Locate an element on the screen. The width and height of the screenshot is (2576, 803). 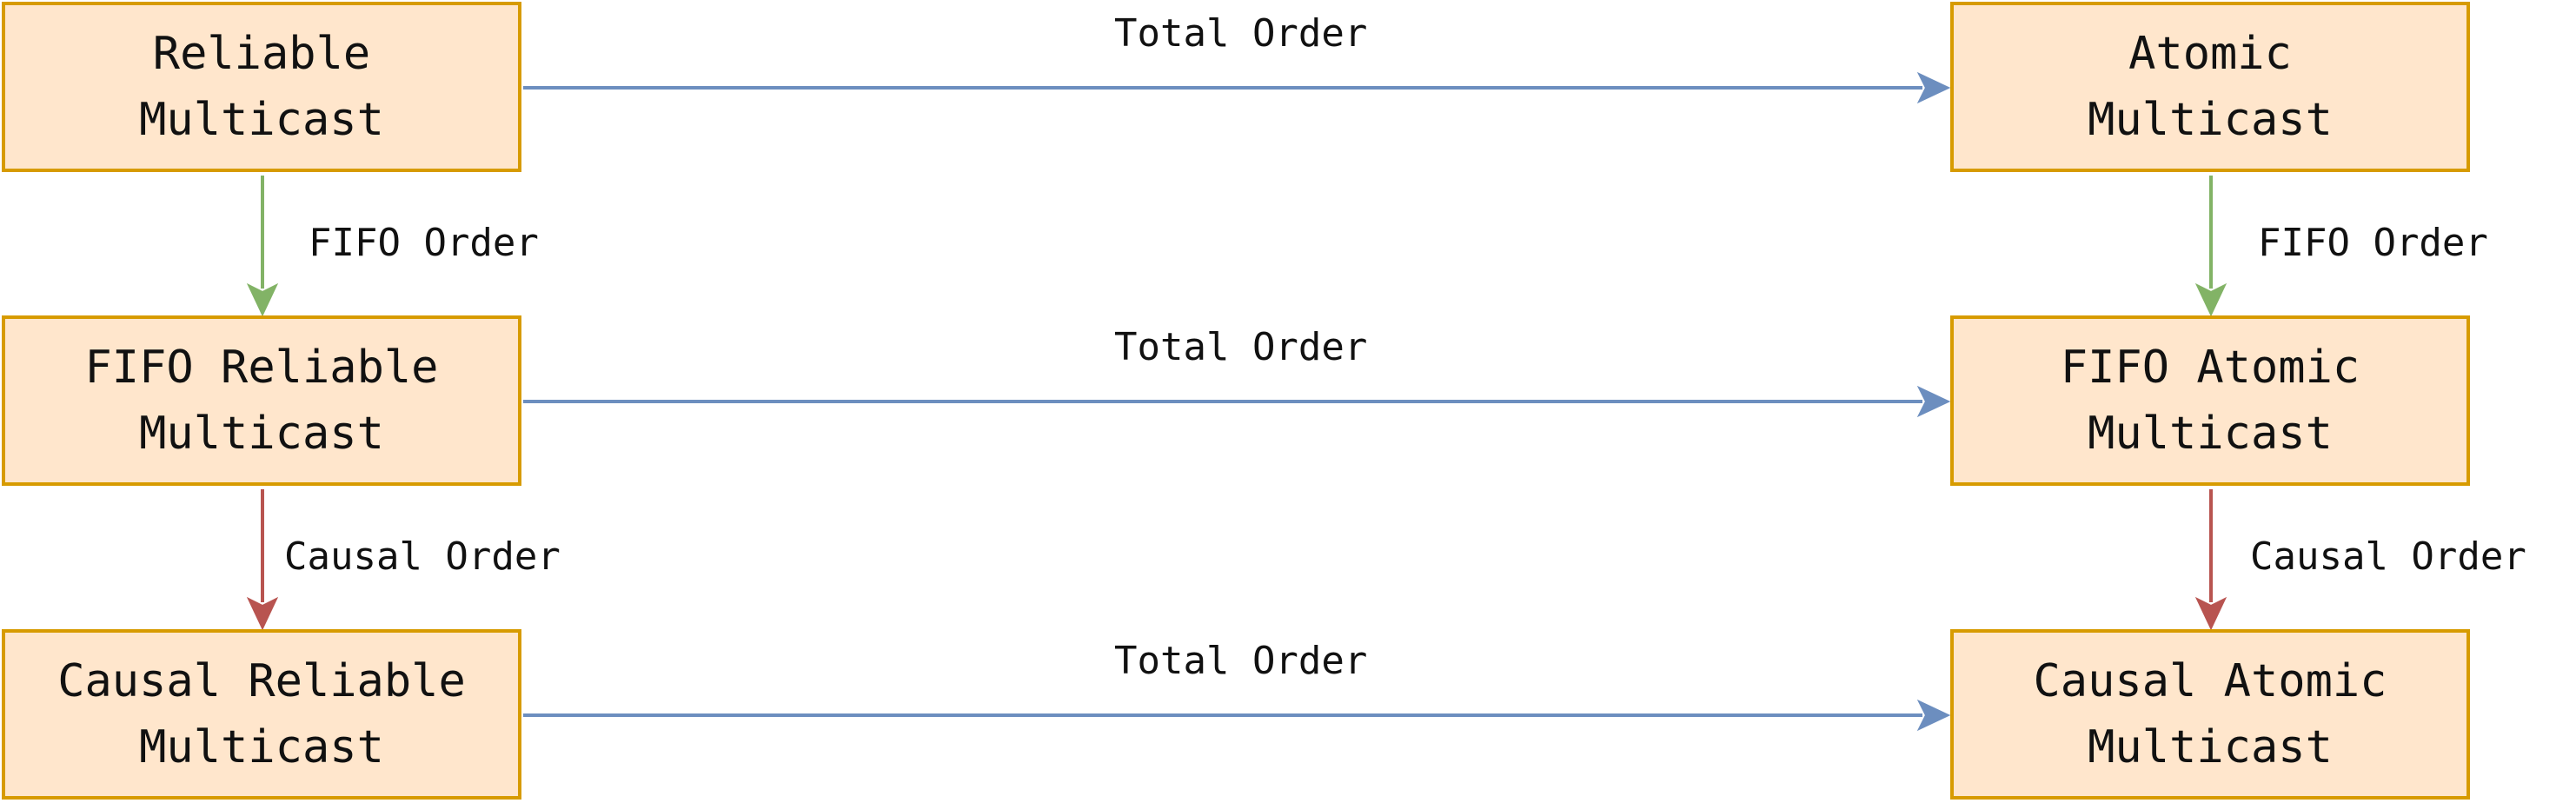
node-label-line-1: Causal Reliable is located at coordinates (261, 681).